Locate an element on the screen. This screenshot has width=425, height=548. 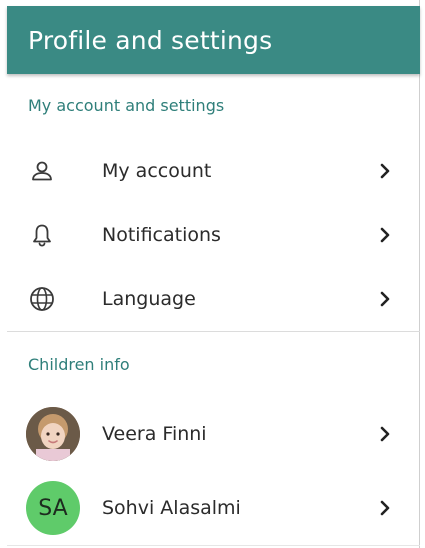
user-icon is located at coordinates (42, 171).